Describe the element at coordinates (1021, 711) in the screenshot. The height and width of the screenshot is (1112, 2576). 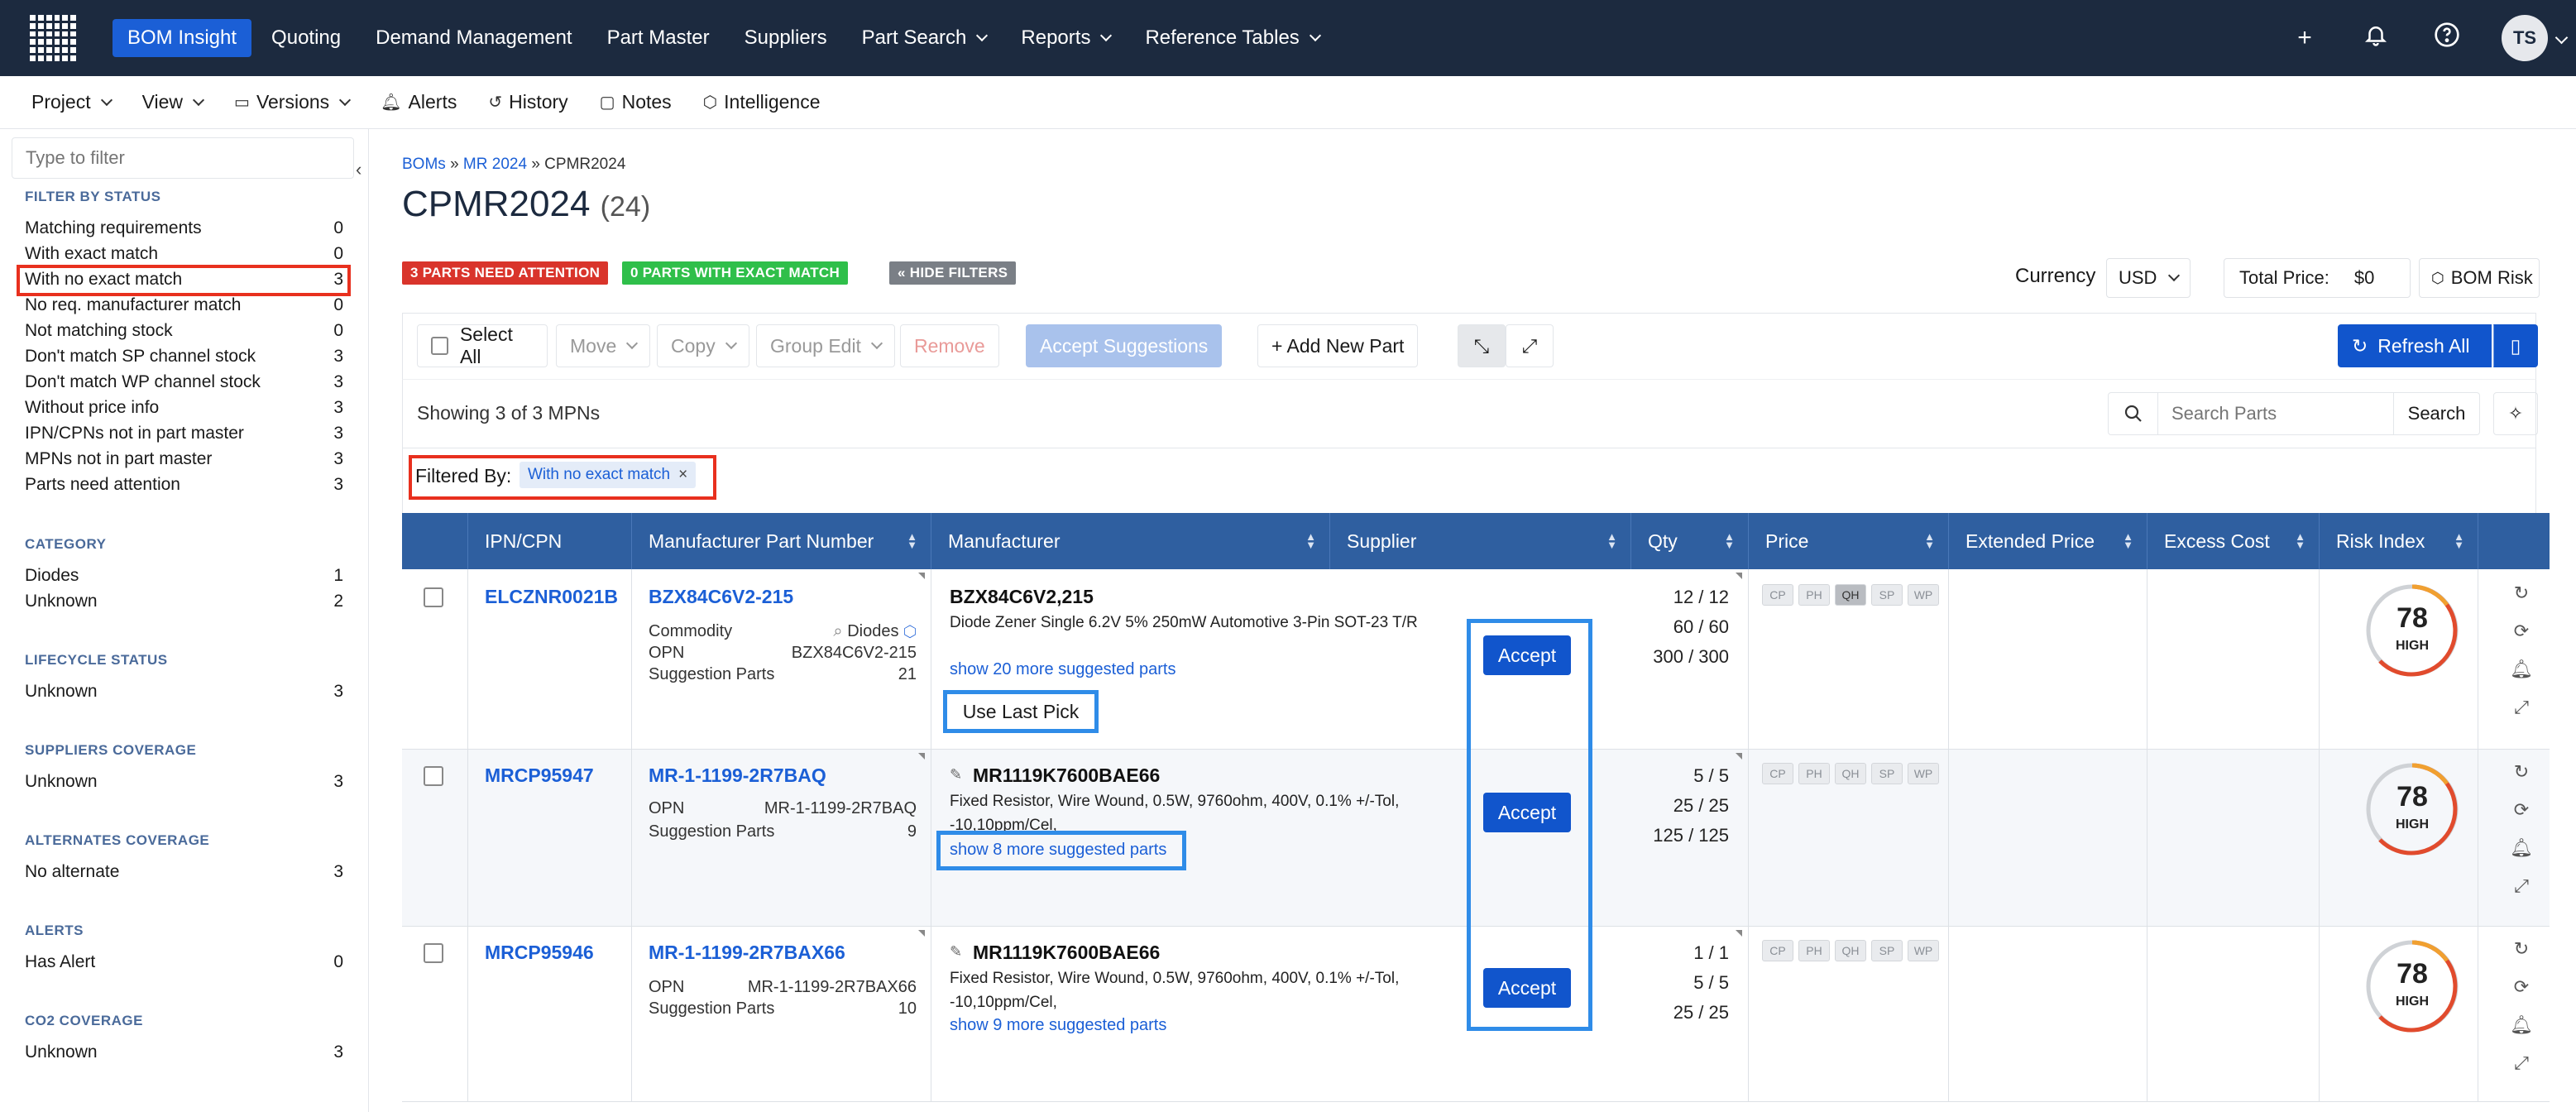
I see `use-last-pick-button: Use Last Pick` at that location.